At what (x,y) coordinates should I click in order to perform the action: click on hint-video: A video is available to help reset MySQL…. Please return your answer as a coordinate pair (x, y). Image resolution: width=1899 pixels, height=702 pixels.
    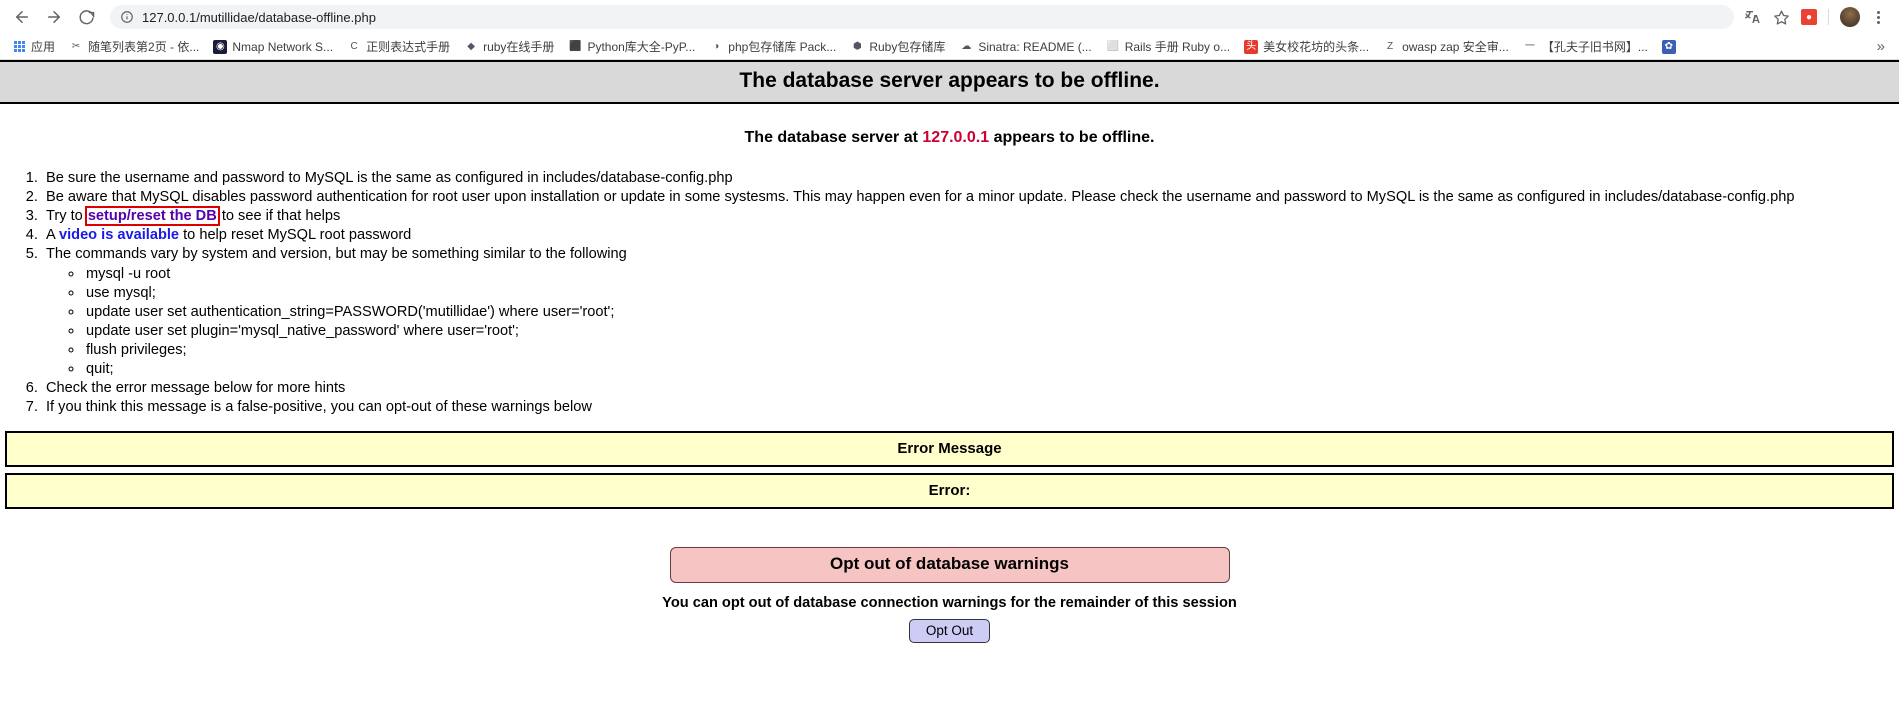
    Looking at the image, I should click on (970, 235).